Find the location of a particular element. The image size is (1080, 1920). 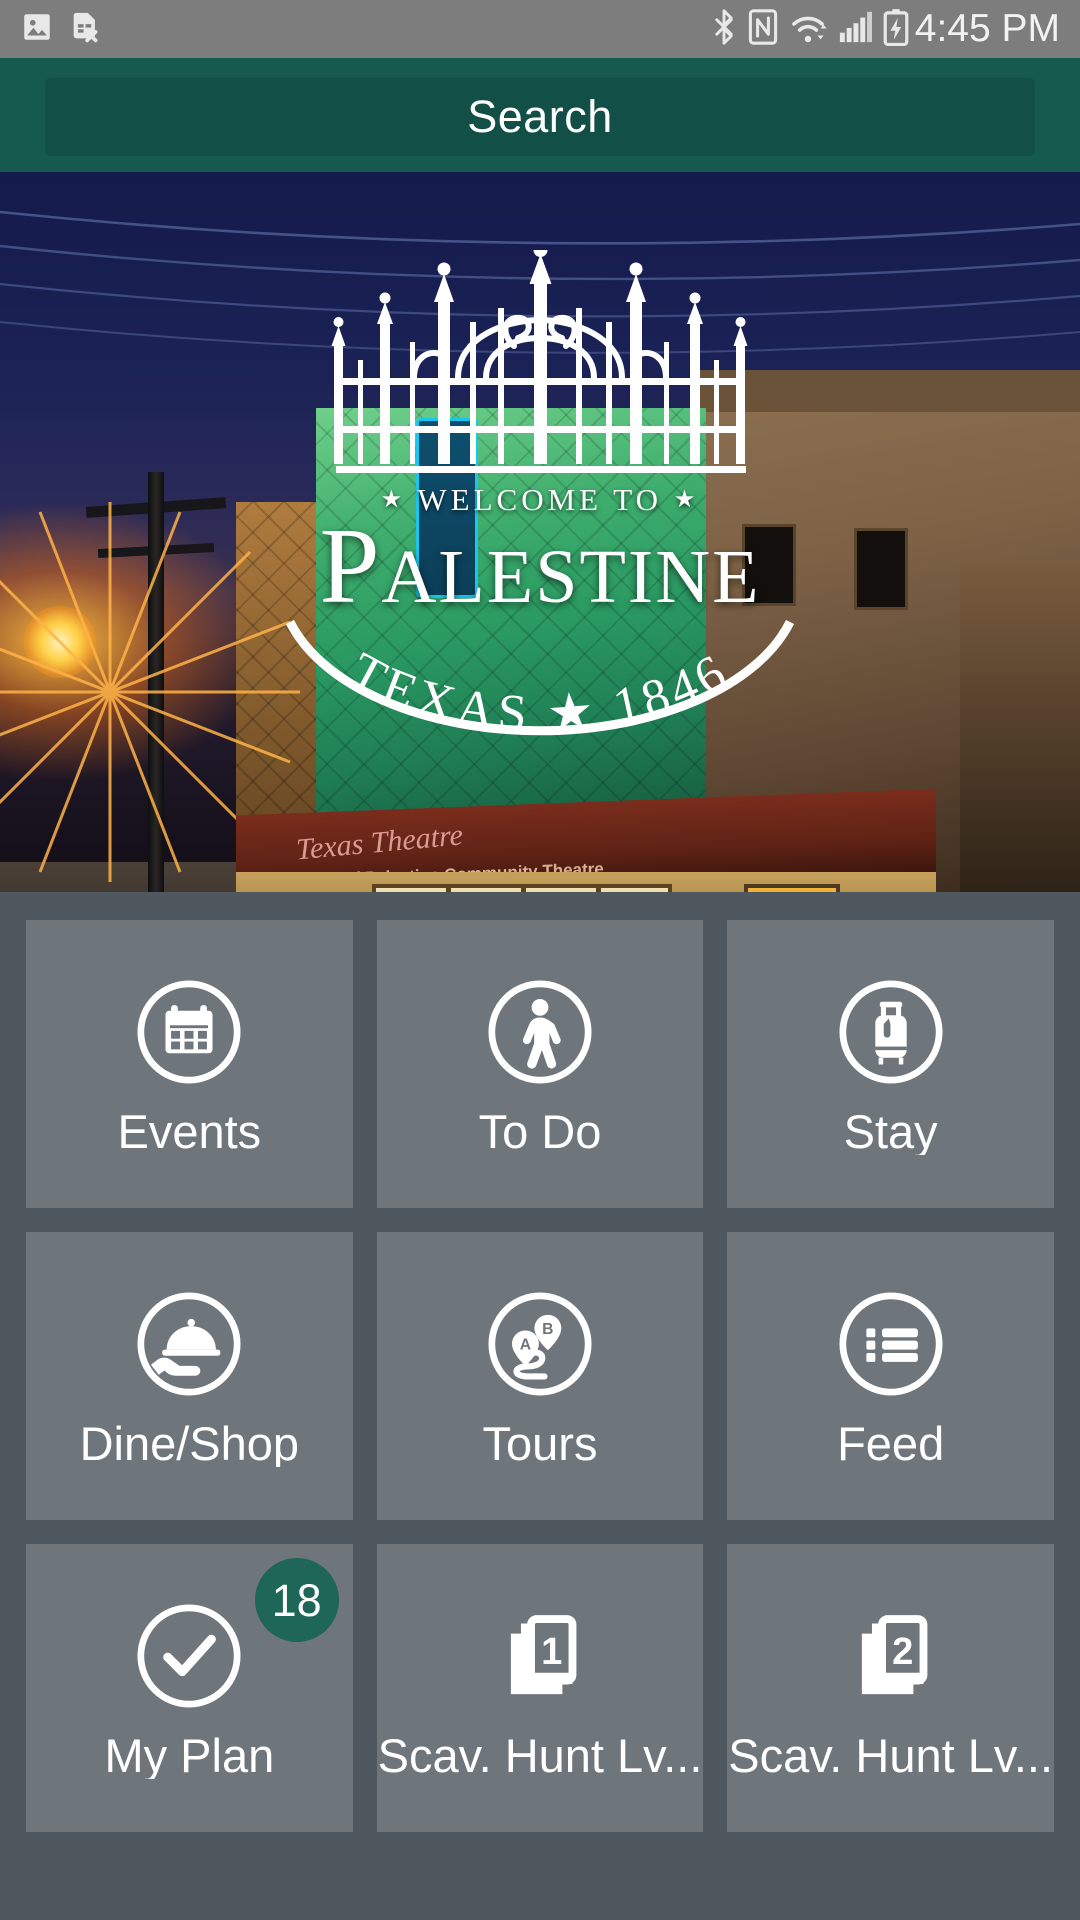

svg-text: 1 is located at coordinates (551, 1651).